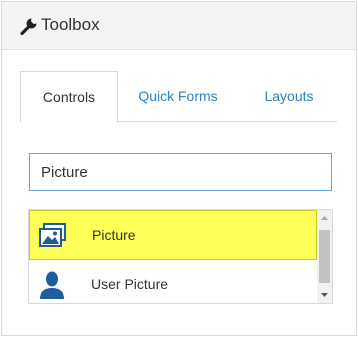  What do you see at coordinates (180, 172) in the screenshot?
I see `search-input` at bounding box center [180, 172].